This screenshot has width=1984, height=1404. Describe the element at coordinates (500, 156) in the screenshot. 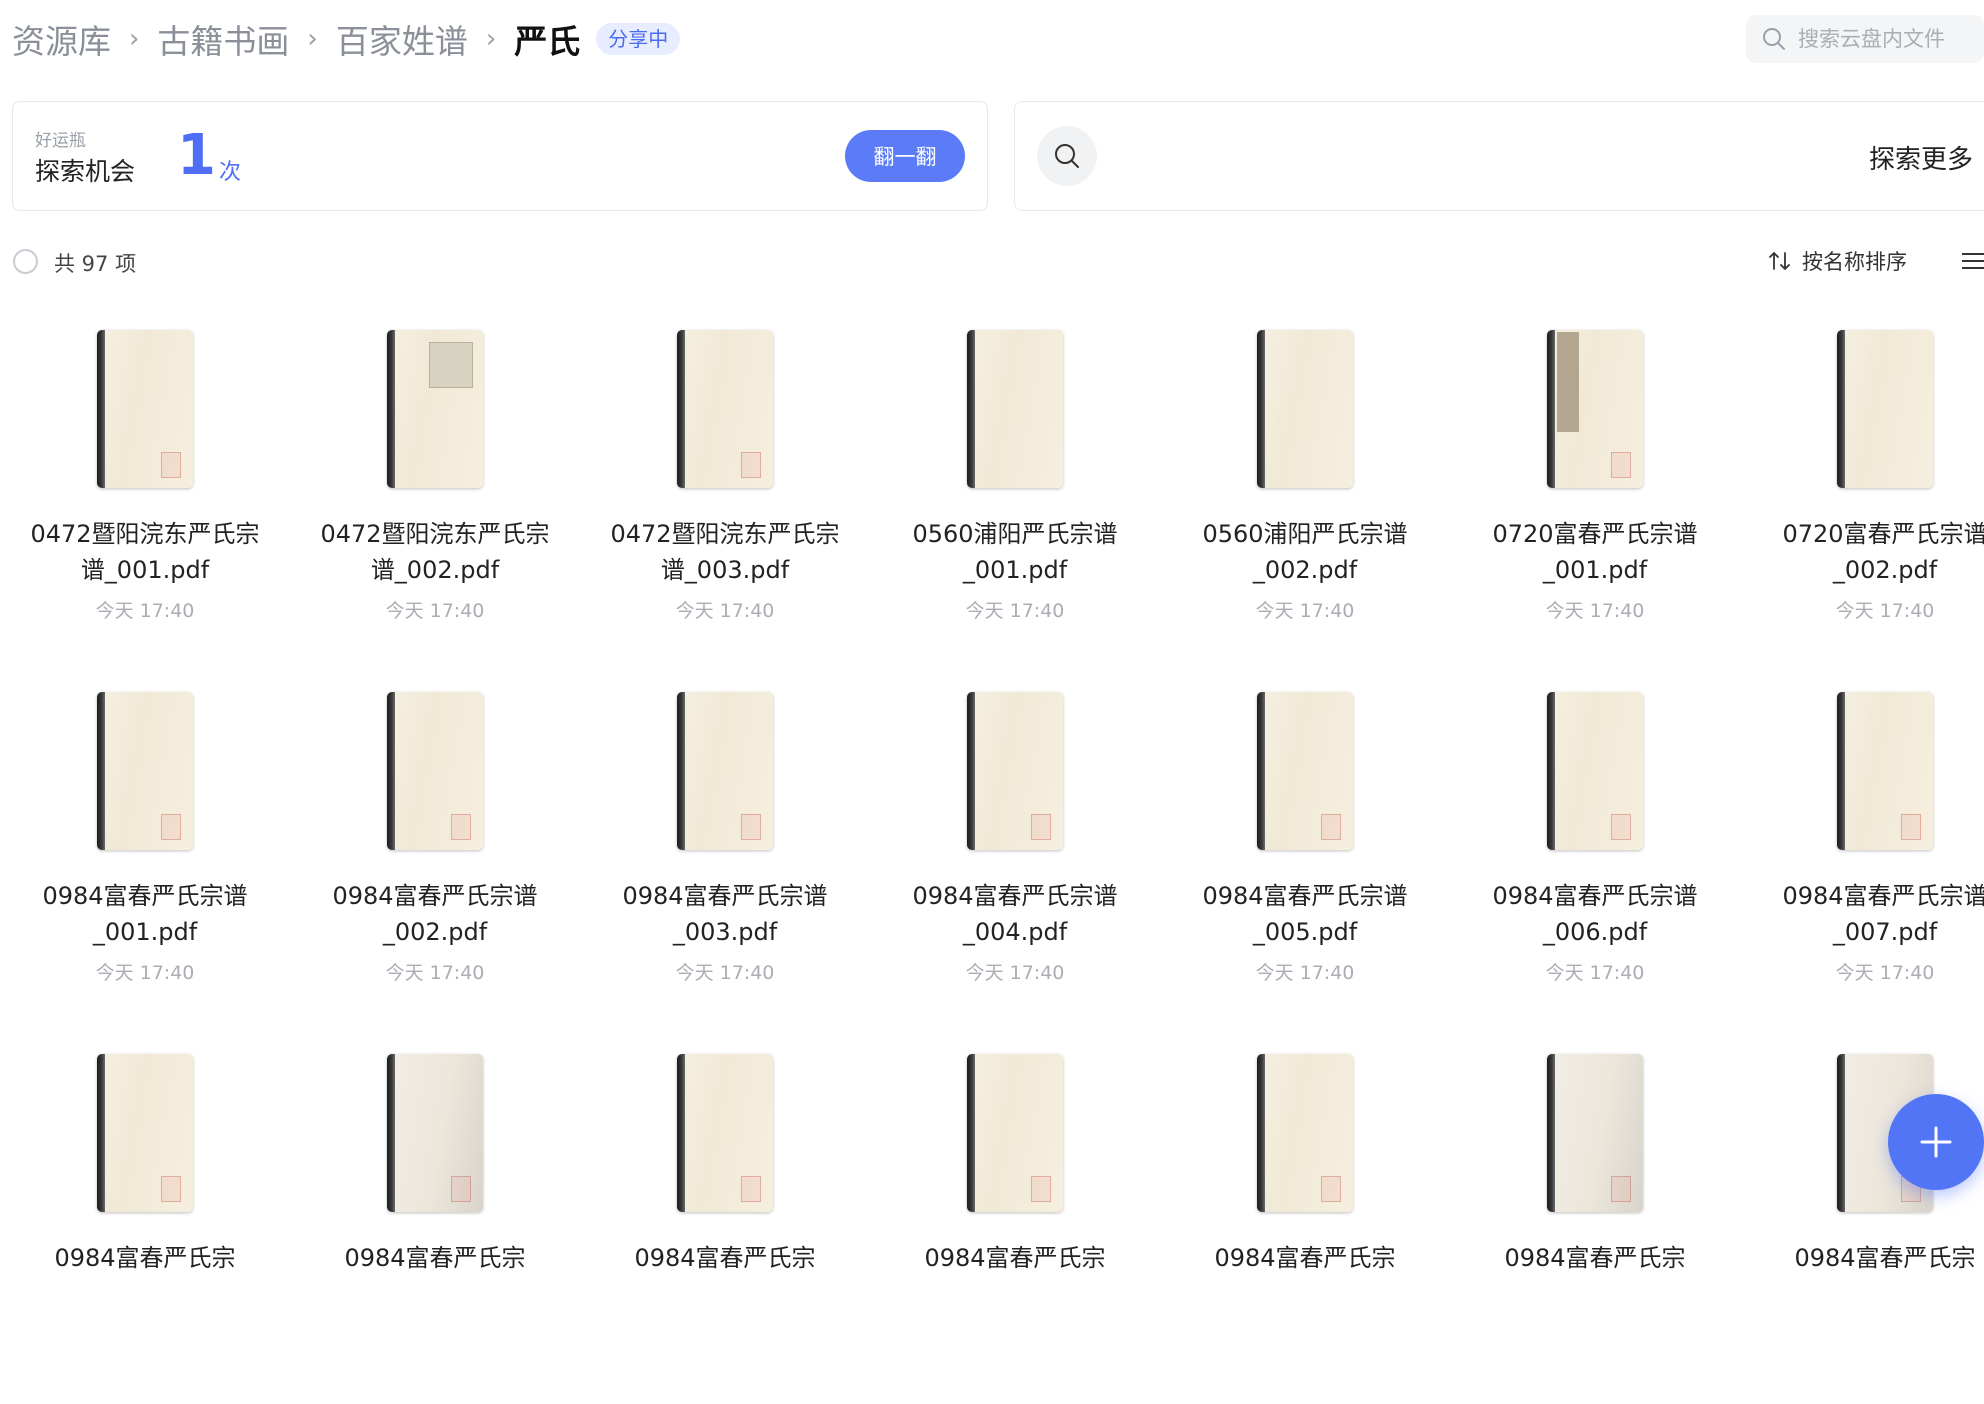

I see `lucky-bottle-card: 好运瓶 探索机会 1 次 翻一翻` at that location.